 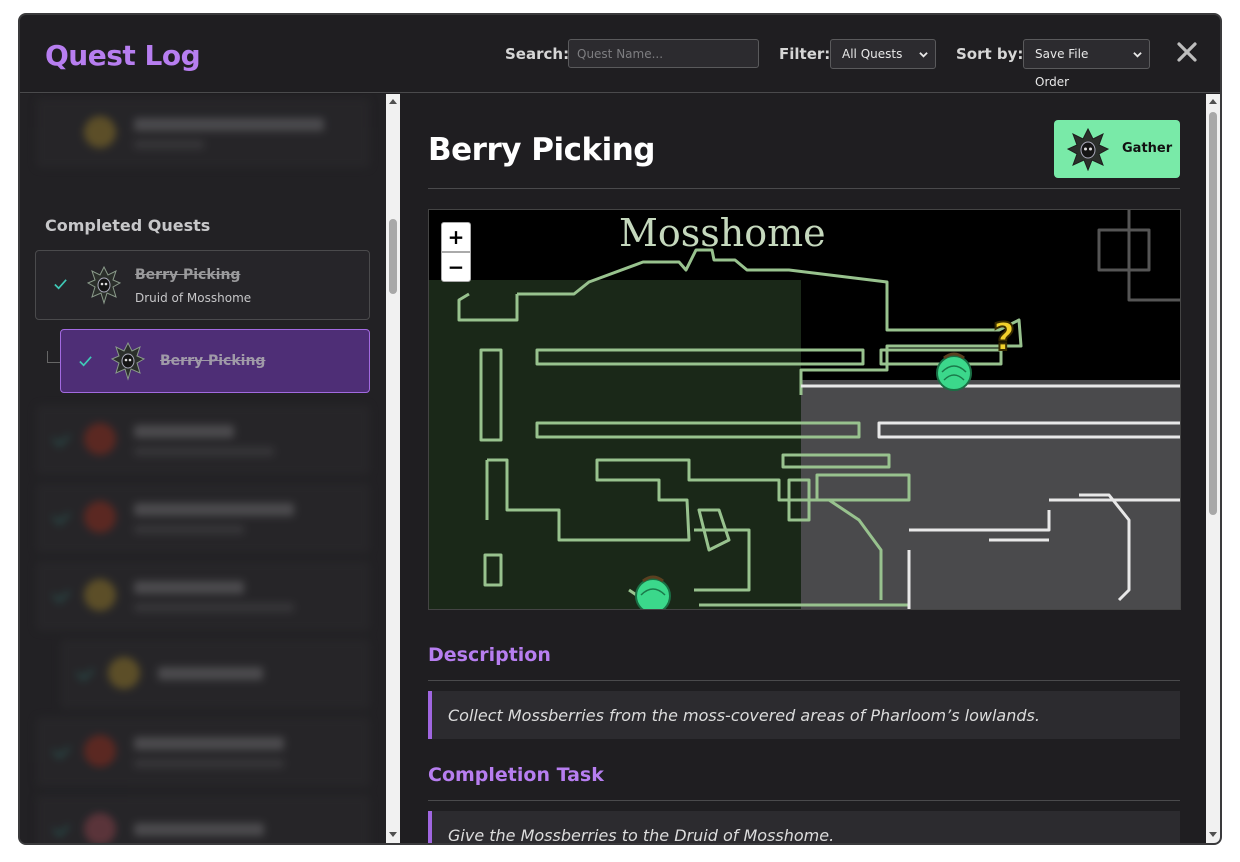 What do you see at coordinates (1062, 68) in the screenshot?
I see `sort-select-value: Save File Order` at bounding box center [1062, 68].